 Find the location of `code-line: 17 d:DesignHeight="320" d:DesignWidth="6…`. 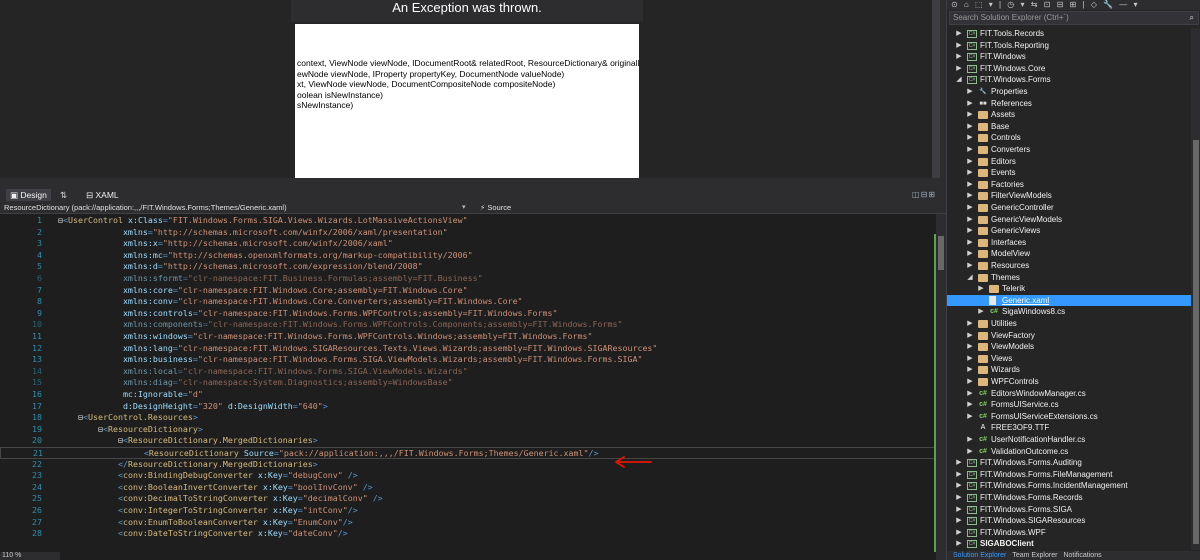

code-line: 17 d:DesignHeight="320" d:DesignWidth="6… is located at coordinates (468, 407).